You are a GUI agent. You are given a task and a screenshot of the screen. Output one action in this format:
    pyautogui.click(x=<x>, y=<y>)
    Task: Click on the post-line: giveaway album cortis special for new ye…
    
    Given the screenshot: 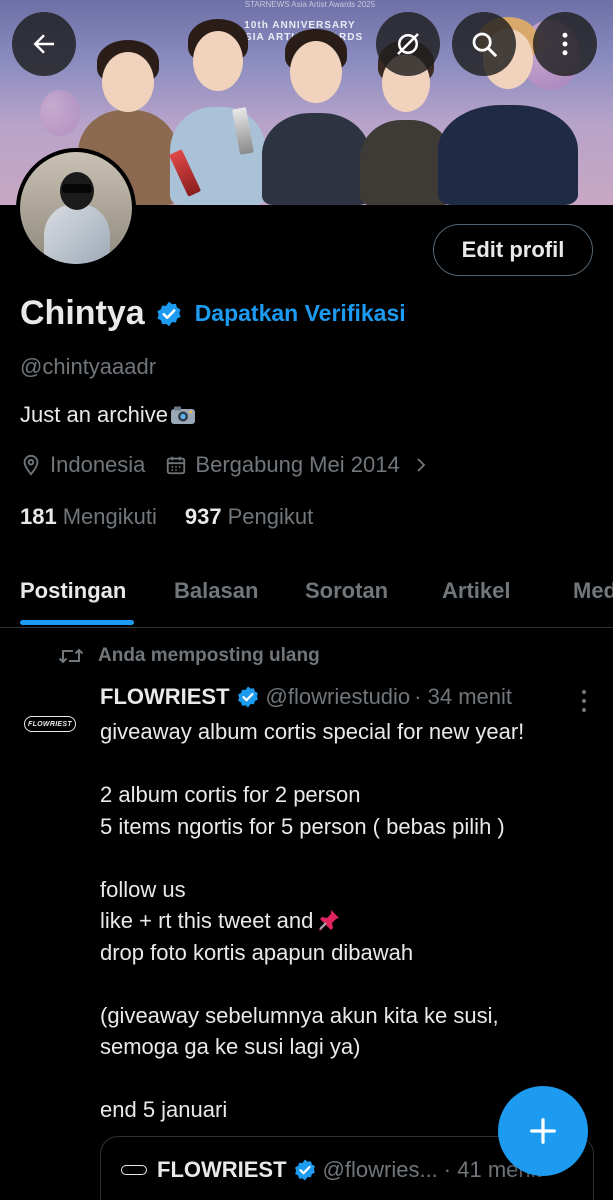 What is the action you would take?
    pyautogui.click(x=312, y=731)
    